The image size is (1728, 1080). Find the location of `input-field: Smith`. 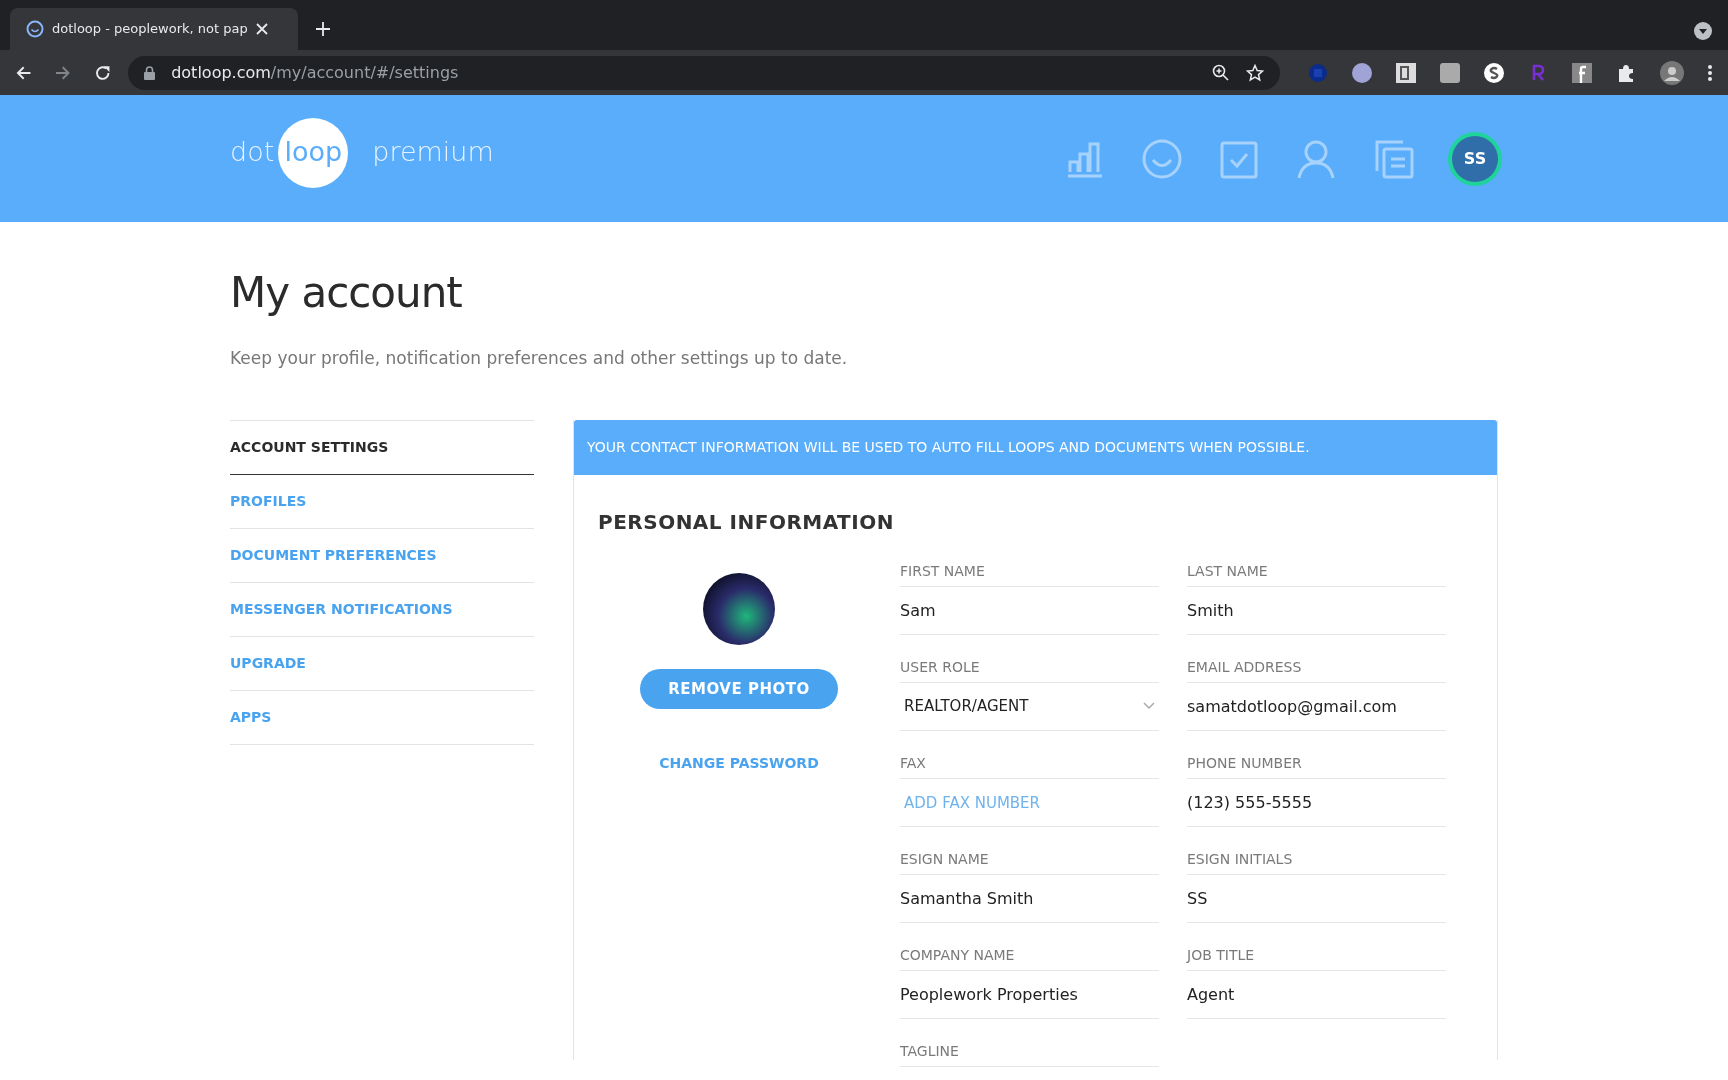

input-field: Smith is located at coordinates (1316, 610).